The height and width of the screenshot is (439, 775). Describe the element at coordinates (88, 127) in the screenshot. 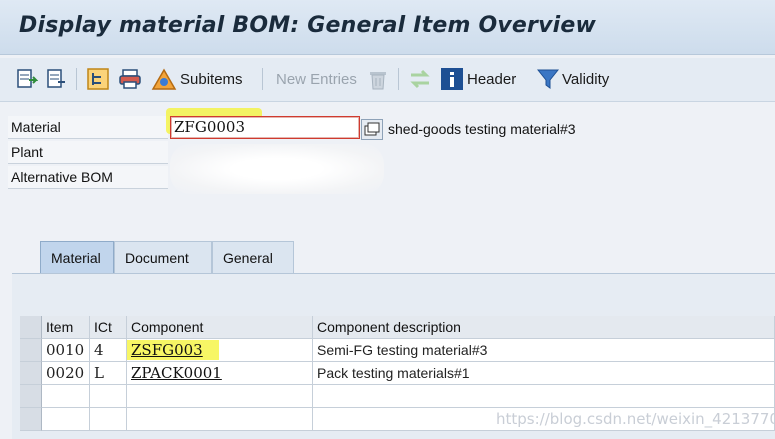

I see `material-label: Material` at that location.